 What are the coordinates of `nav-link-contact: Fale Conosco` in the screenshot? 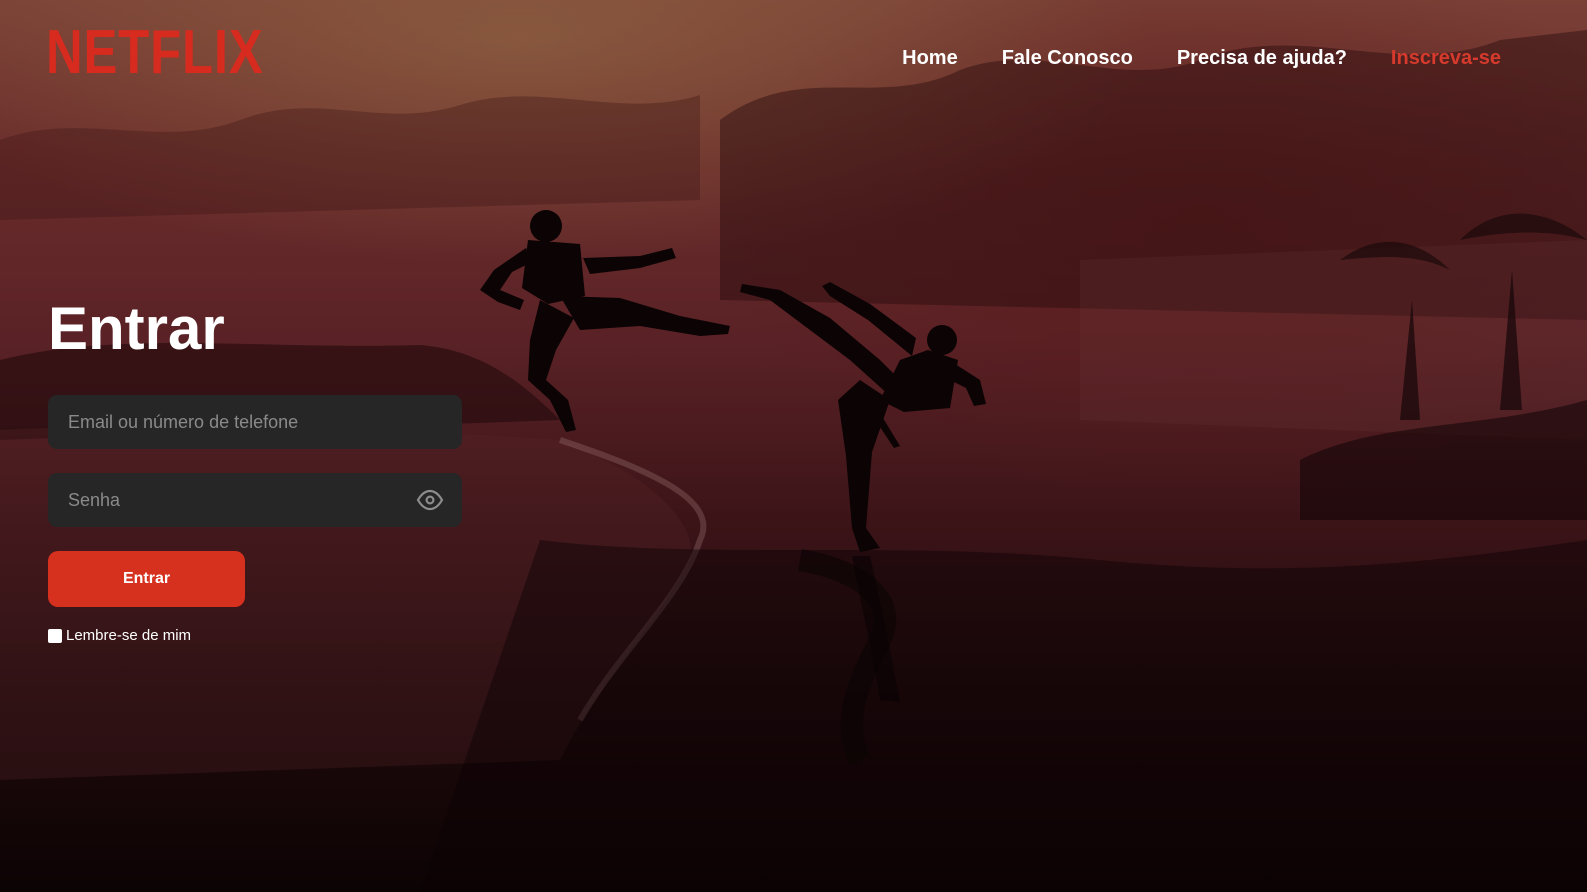 It's located at (1067, 58).